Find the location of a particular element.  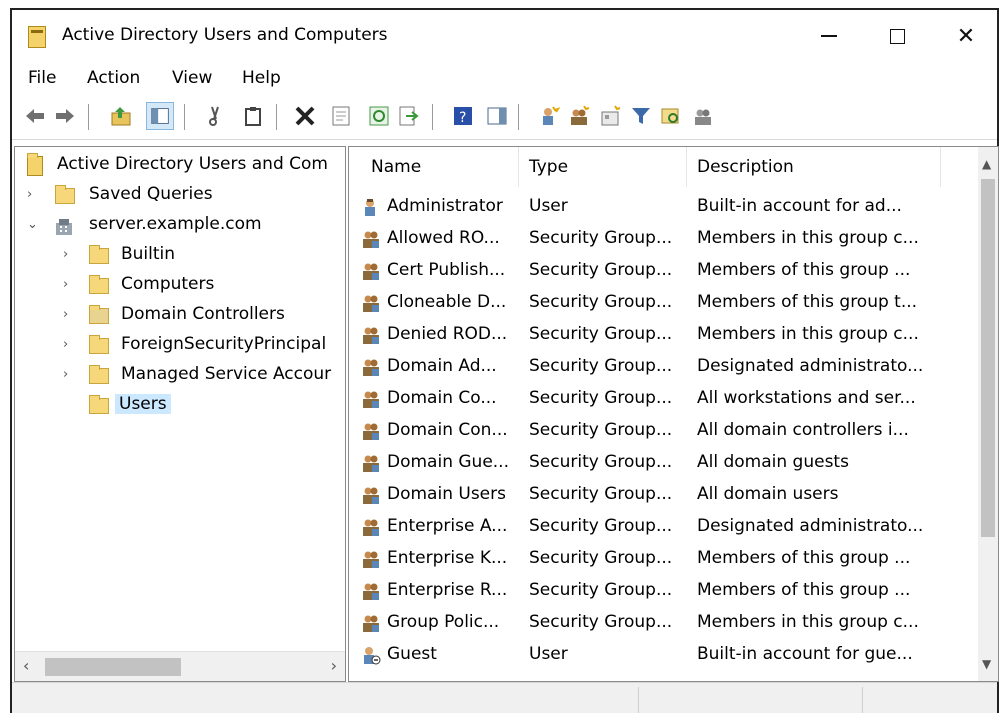

close-button: ✕ is located at coordinates (966, 36).